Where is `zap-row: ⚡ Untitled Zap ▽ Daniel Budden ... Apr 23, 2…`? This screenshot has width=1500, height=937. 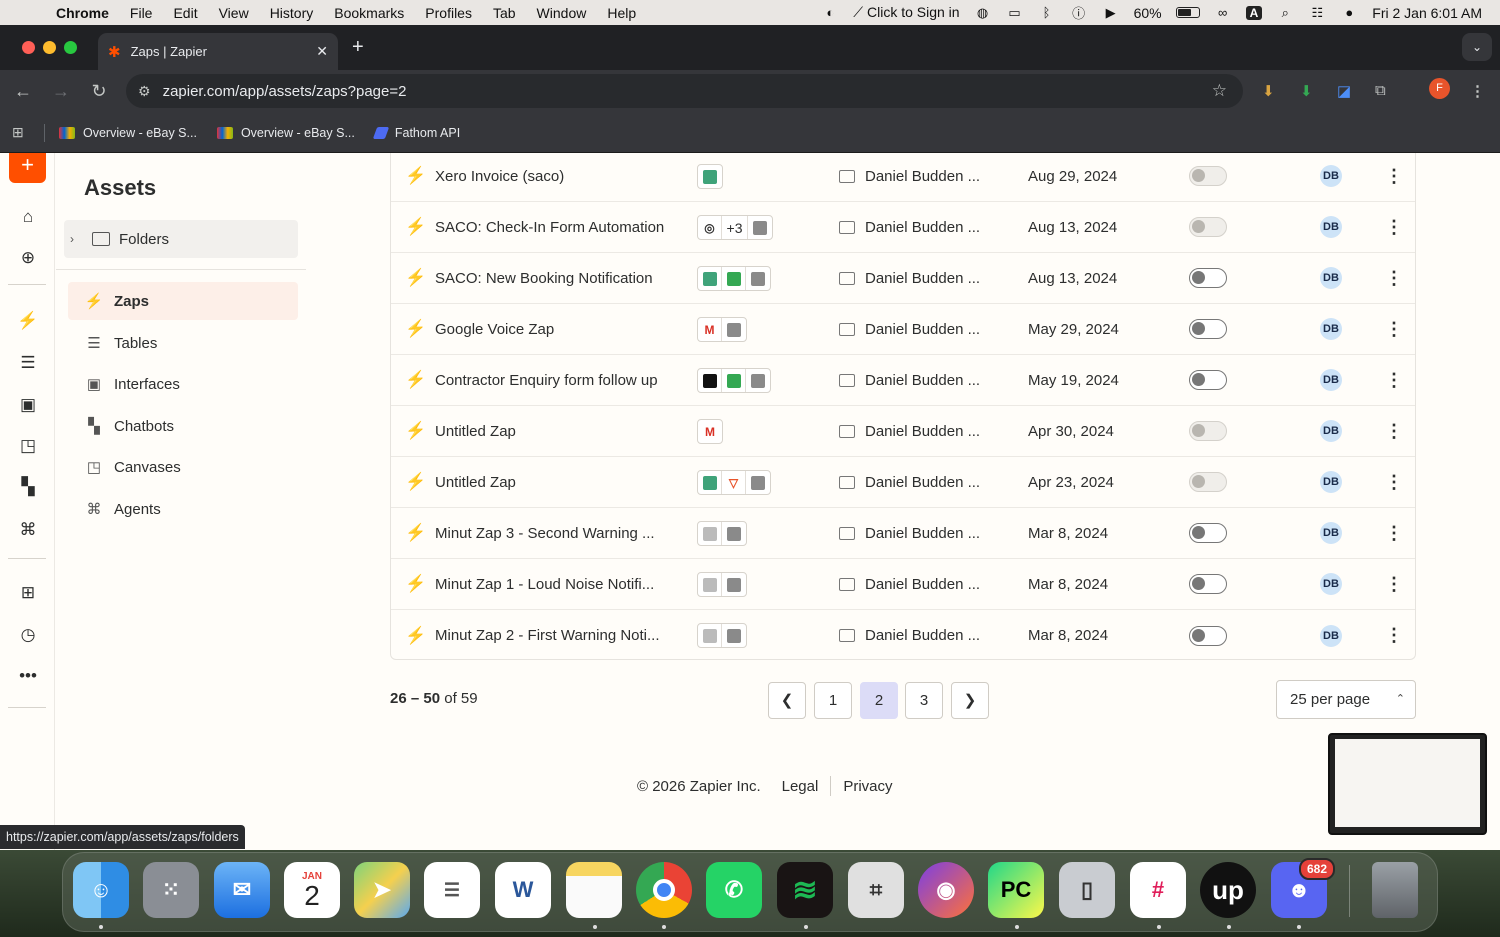
zap-row: ⚡ Untitled Zap ▽ Daniel Budden ... Apr 23, 2… is located at coordinates (903, 482).